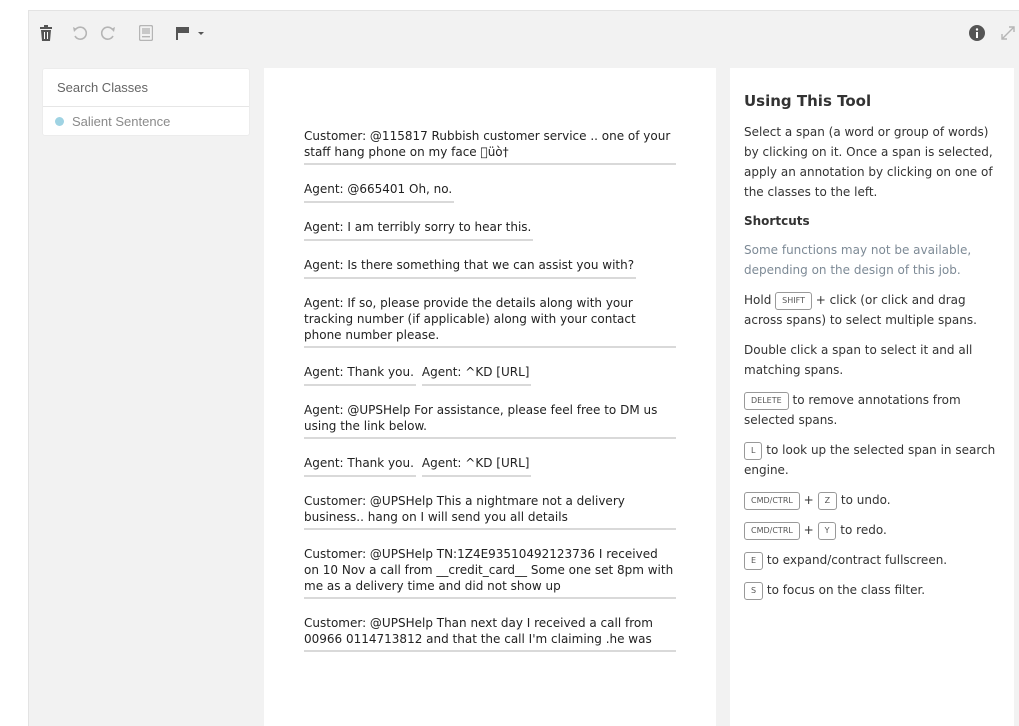 The height and width of the screenshot is (726, 1019). I want to click on text-span: Agent: @665401 Oh, no., so click(379, 192).